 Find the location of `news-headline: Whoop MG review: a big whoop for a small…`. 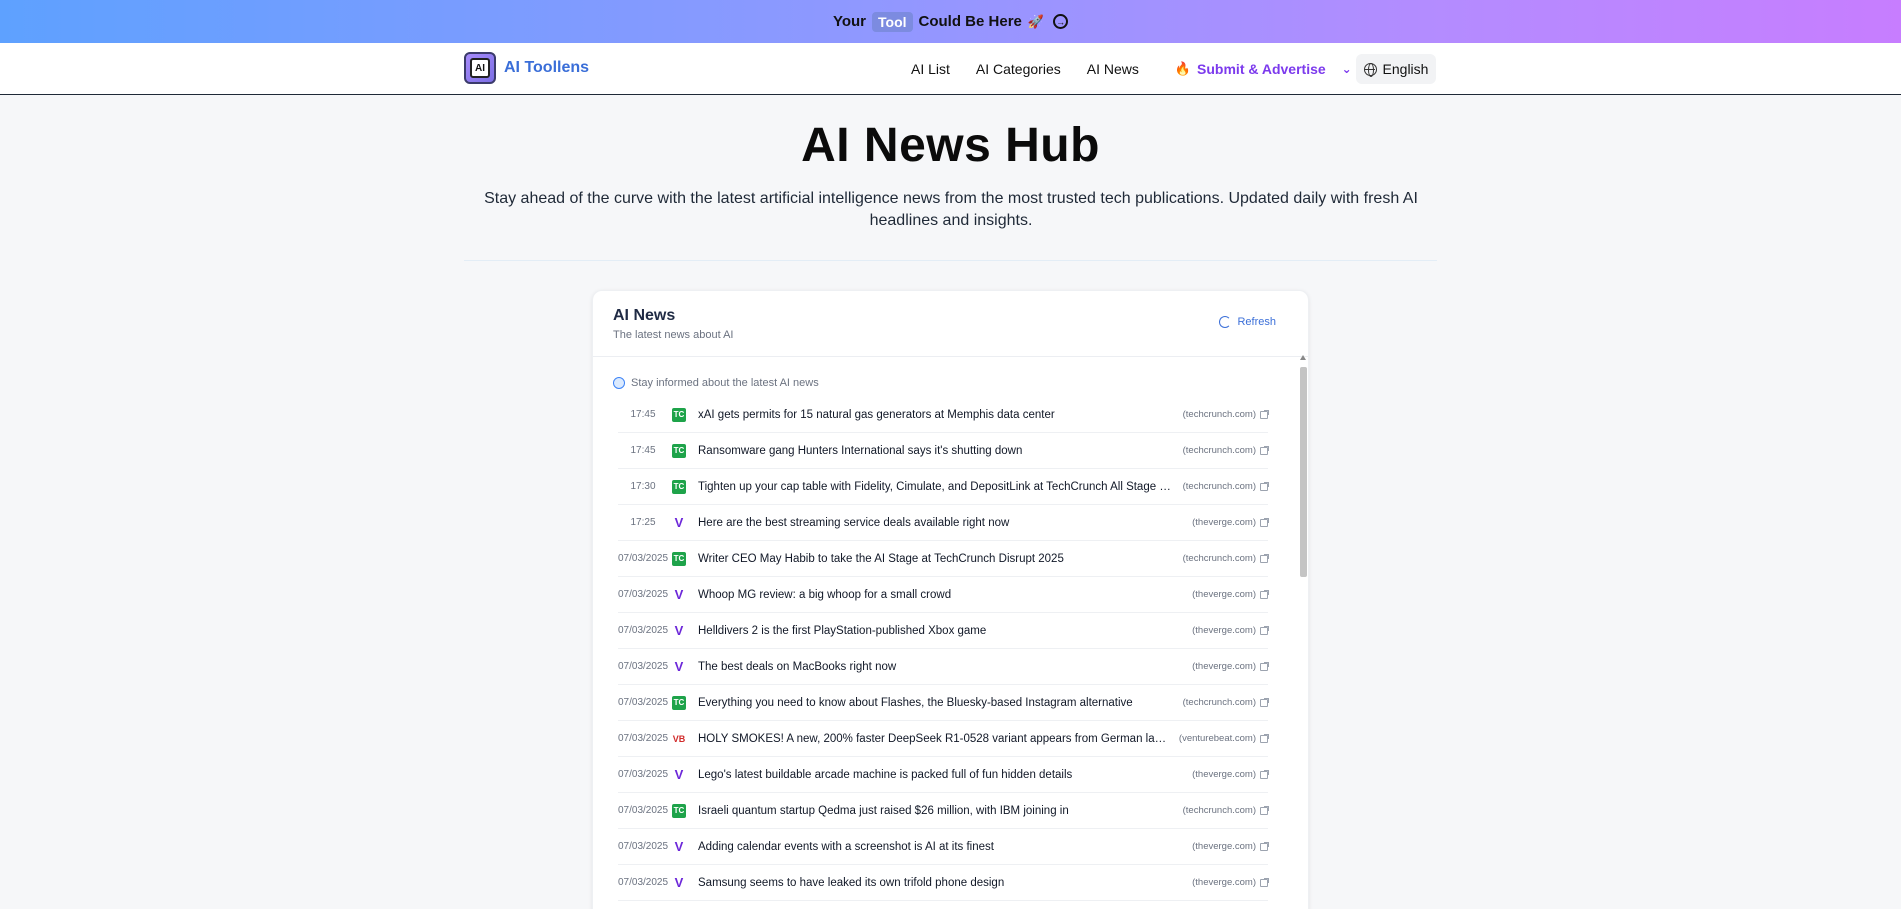

news-headline: Whoop MG review: a big whoop for a small… is located at coordinates (945, 595).